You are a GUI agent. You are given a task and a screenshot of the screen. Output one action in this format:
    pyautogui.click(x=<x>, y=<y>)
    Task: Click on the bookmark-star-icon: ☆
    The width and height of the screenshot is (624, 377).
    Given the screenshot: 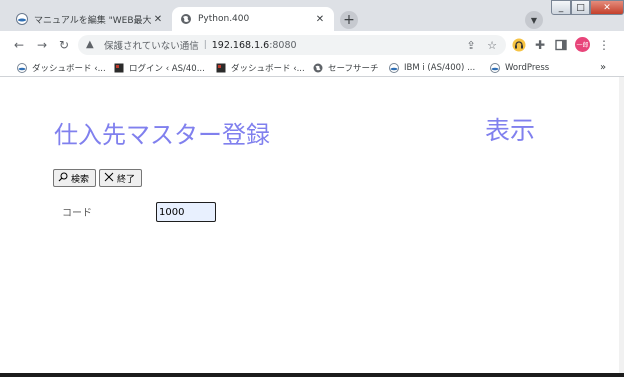 What is the action you would take?
    pyautogui.click(x=492, y=45)
    